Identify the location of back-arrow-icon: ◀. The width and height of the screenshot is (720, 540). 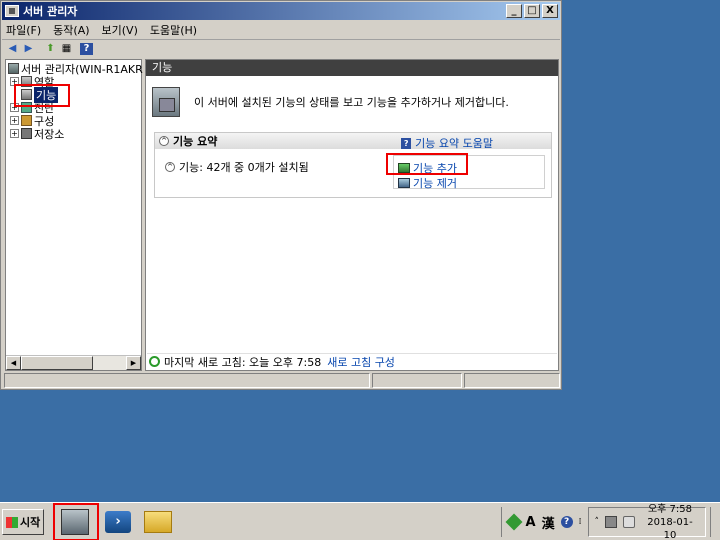
(12, 49).